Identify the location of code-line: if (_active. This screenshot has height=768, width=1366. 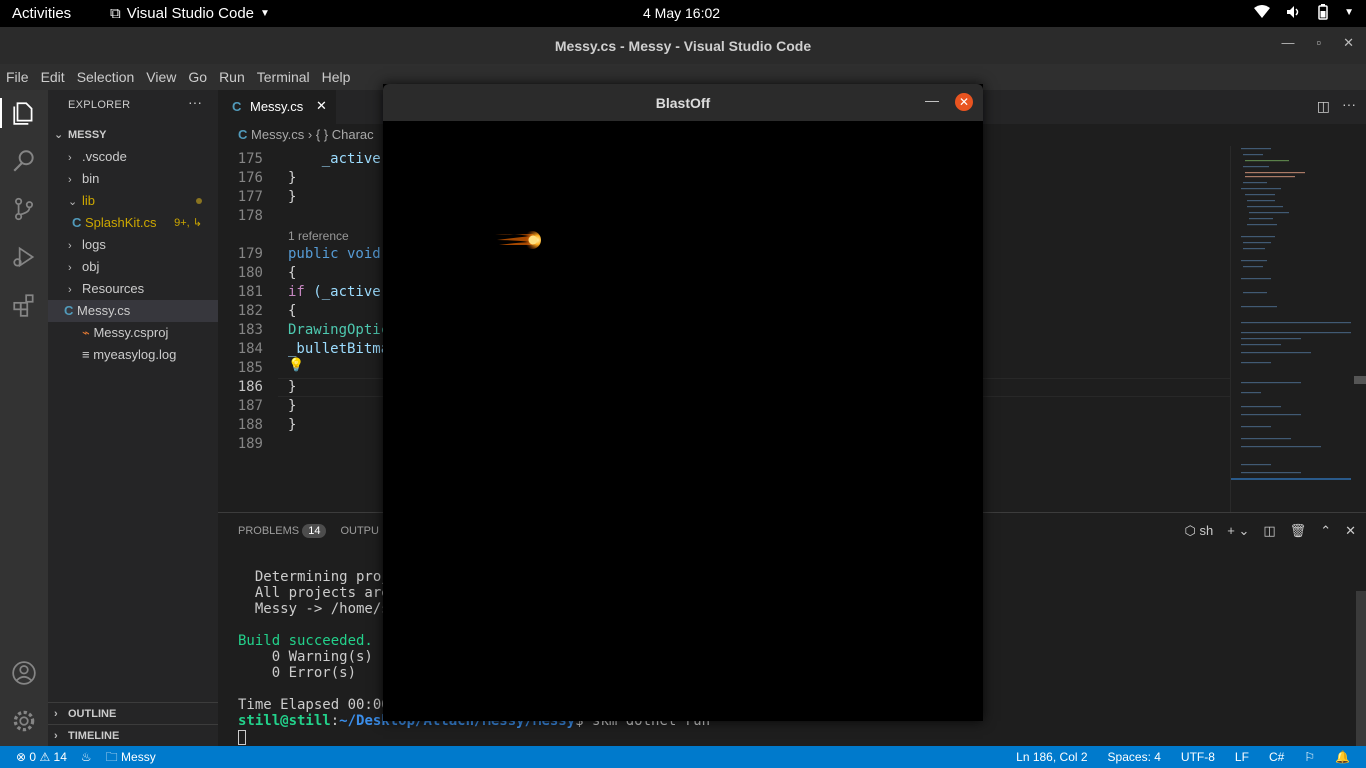
(334, 292).